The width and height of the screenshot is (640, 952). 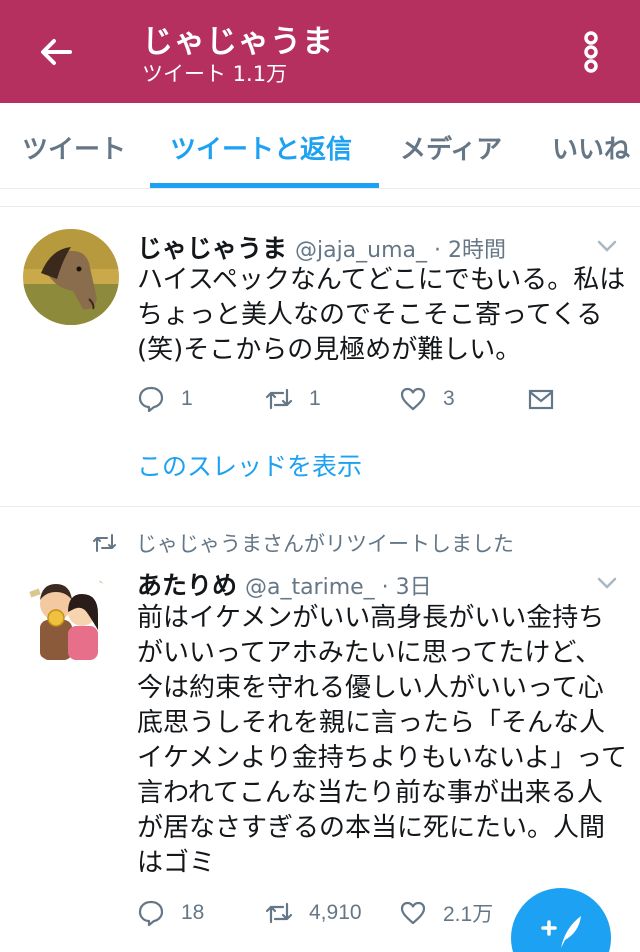 I want to click on tab-tweets: ツイート, so click(x=74, y=147).